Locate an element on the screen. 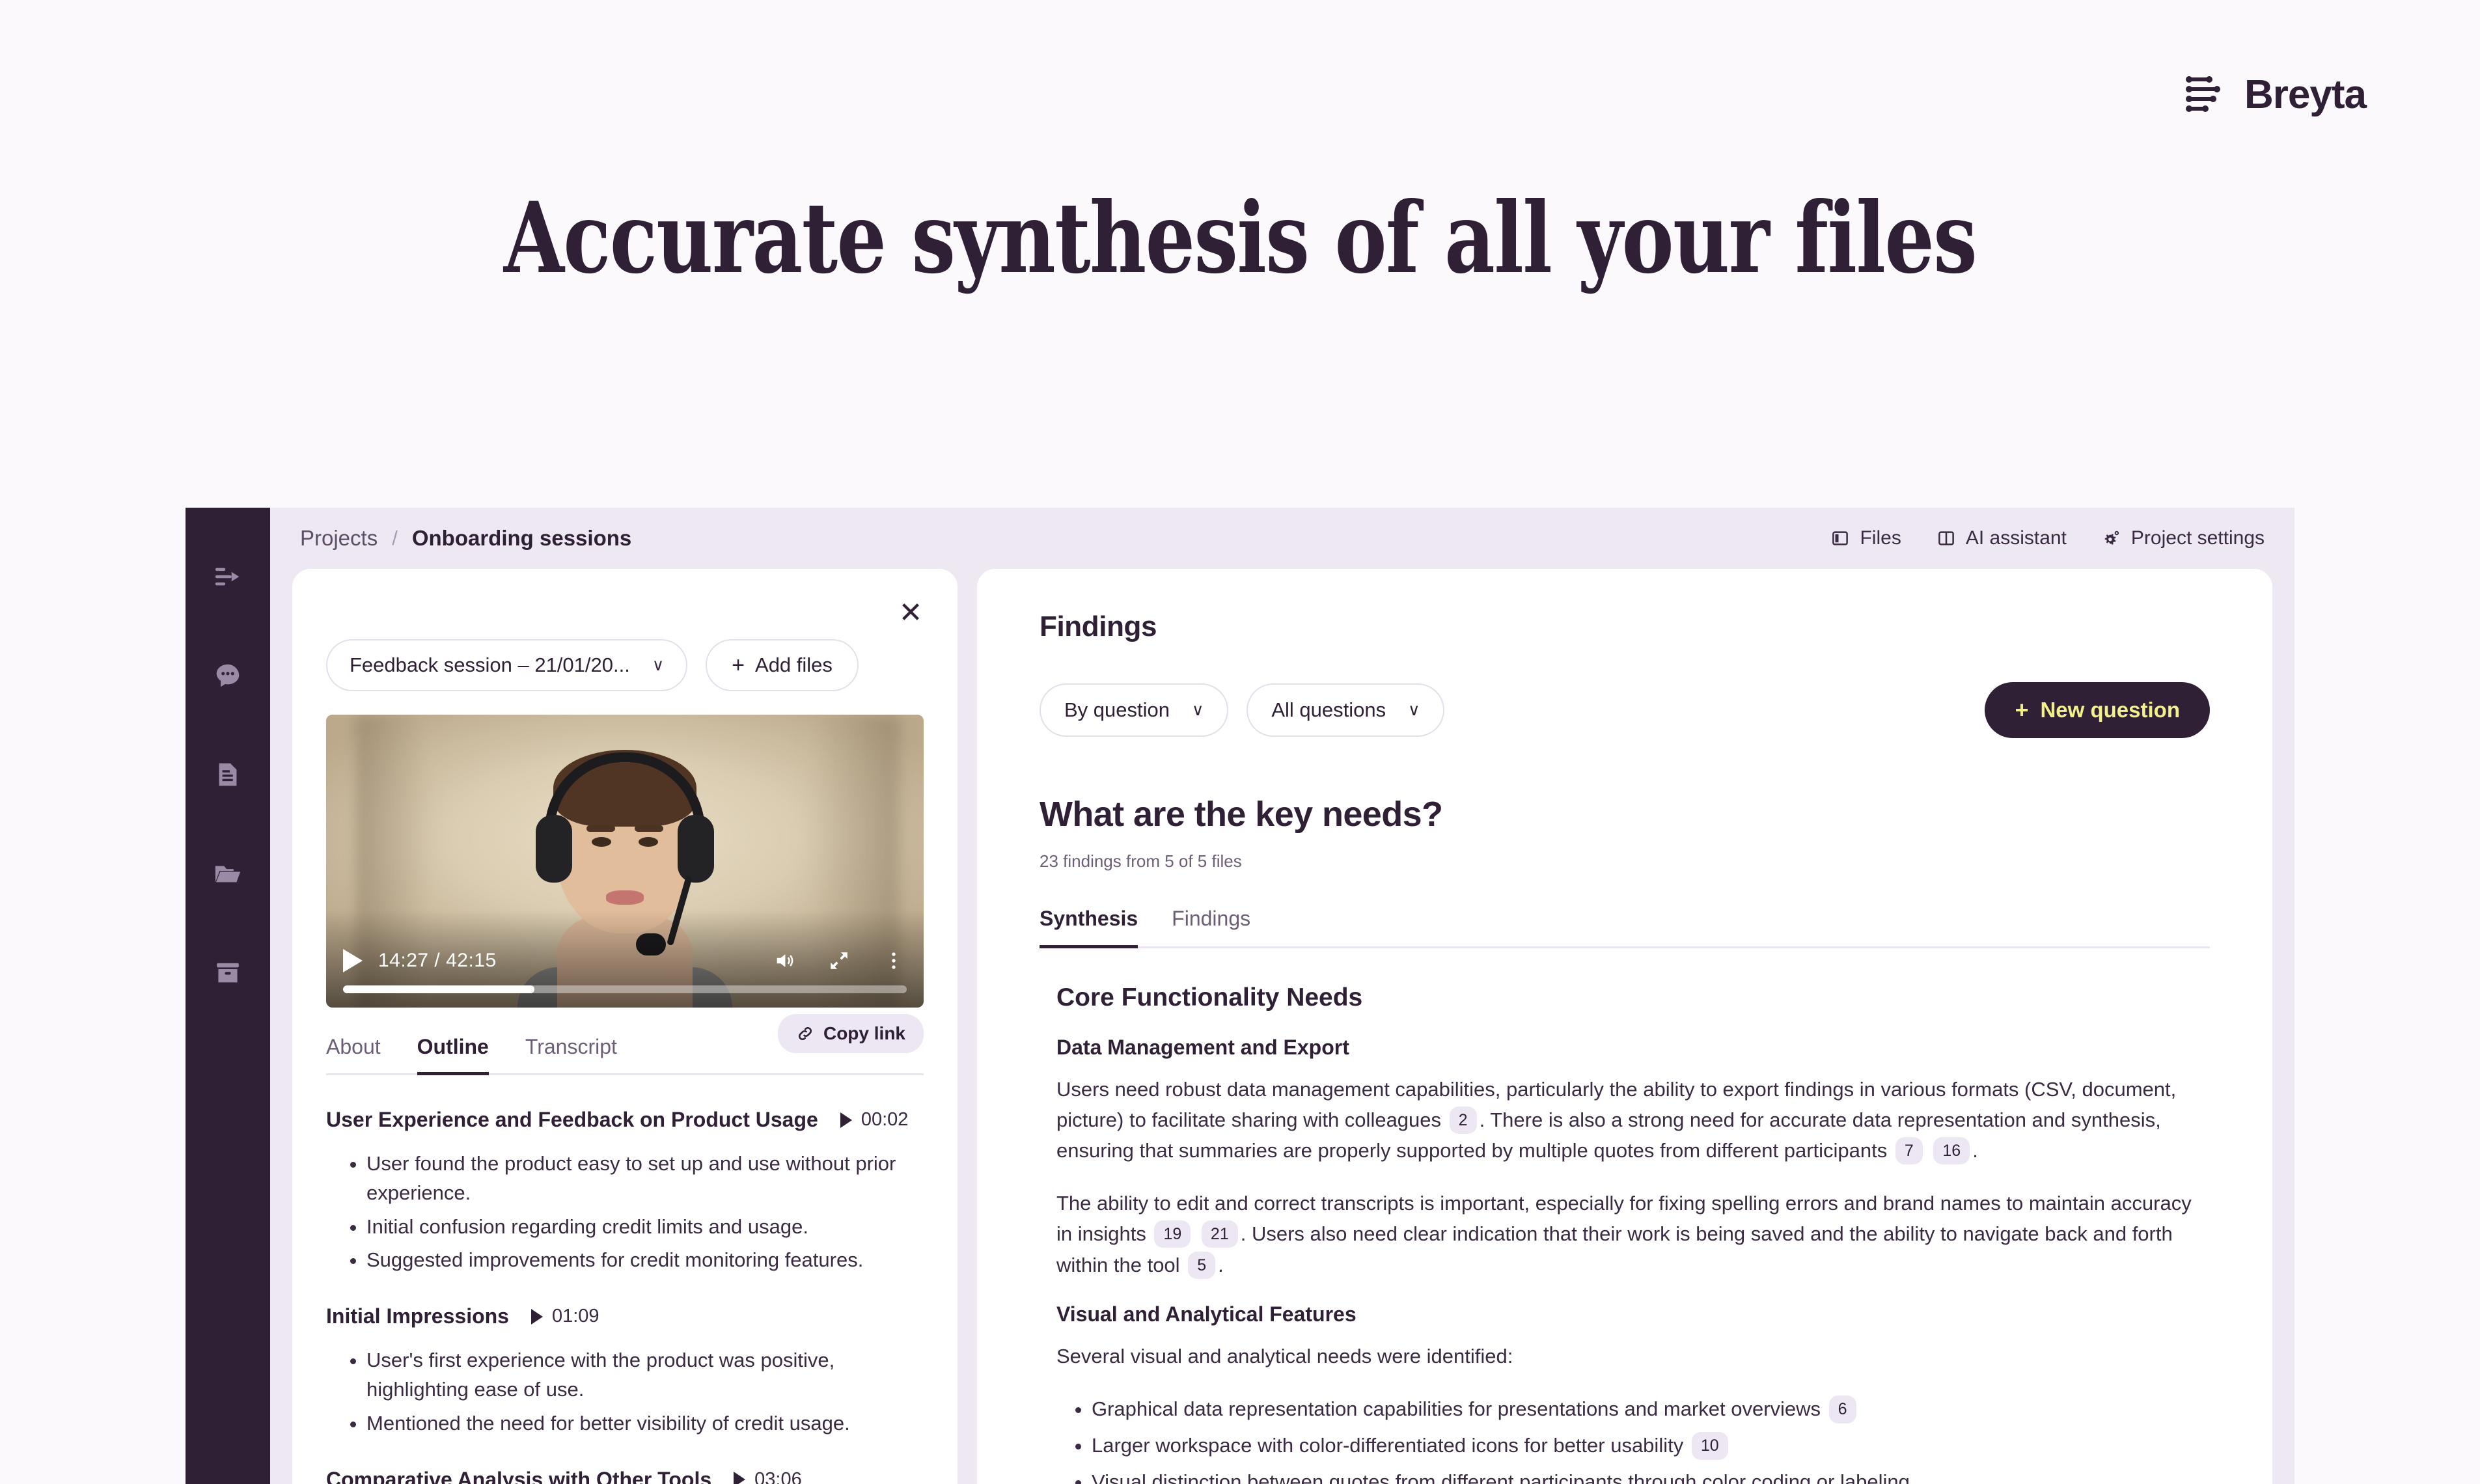 The width and height of the screenshot is (2480, 1484). copy-link-button: Copy link is located at coordinates (850, 1033).